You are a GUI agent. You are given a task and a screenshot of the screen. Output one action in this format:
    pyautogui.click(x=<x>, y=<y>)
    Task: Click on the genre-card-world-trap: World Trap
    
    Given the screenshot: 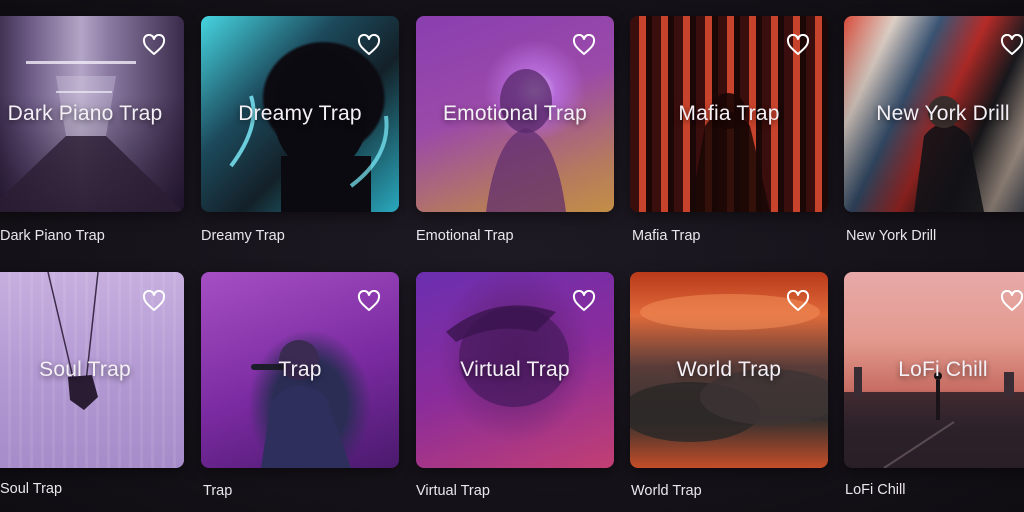 What is the action you would take?
    pyautogui.click(x=729, y=370)
    